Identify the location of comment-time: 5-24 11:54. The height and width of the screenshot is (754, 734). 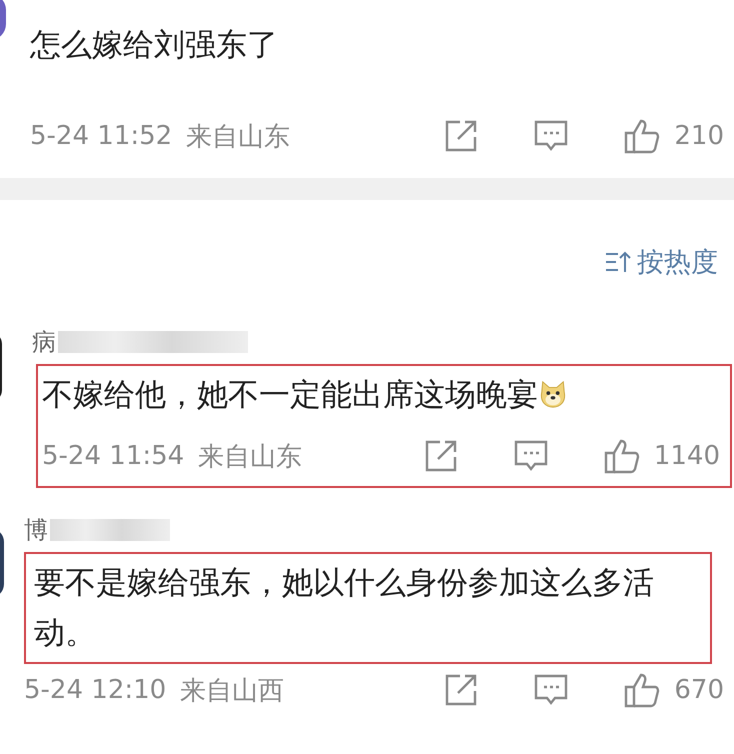
(113, 456).